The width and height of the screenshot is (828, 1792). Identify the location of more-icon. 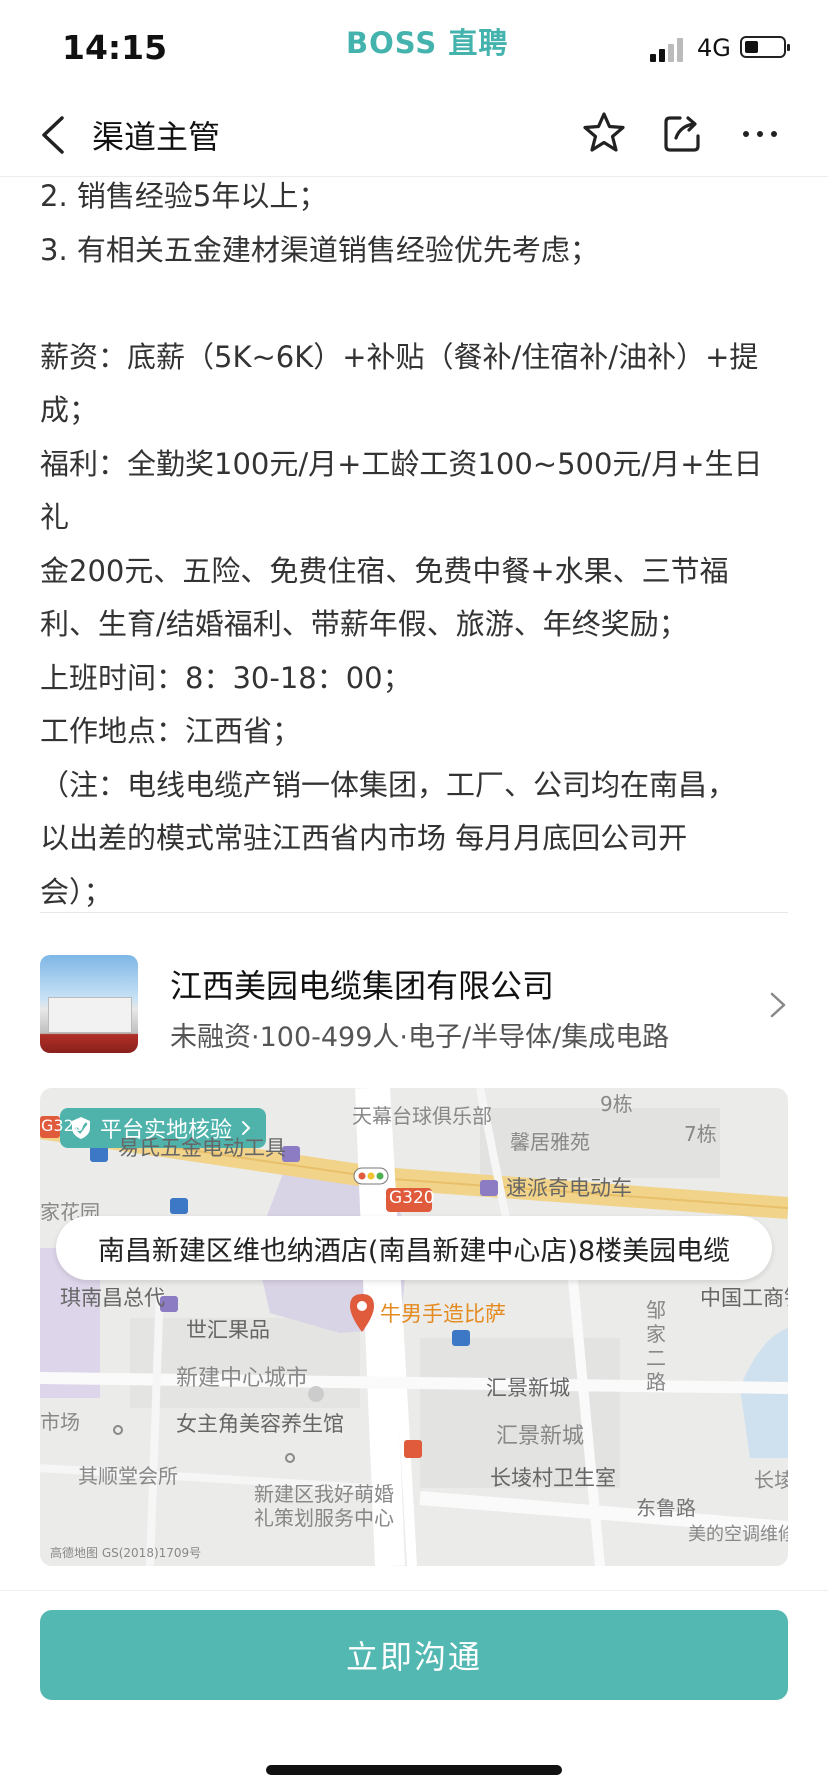
(760, 133).